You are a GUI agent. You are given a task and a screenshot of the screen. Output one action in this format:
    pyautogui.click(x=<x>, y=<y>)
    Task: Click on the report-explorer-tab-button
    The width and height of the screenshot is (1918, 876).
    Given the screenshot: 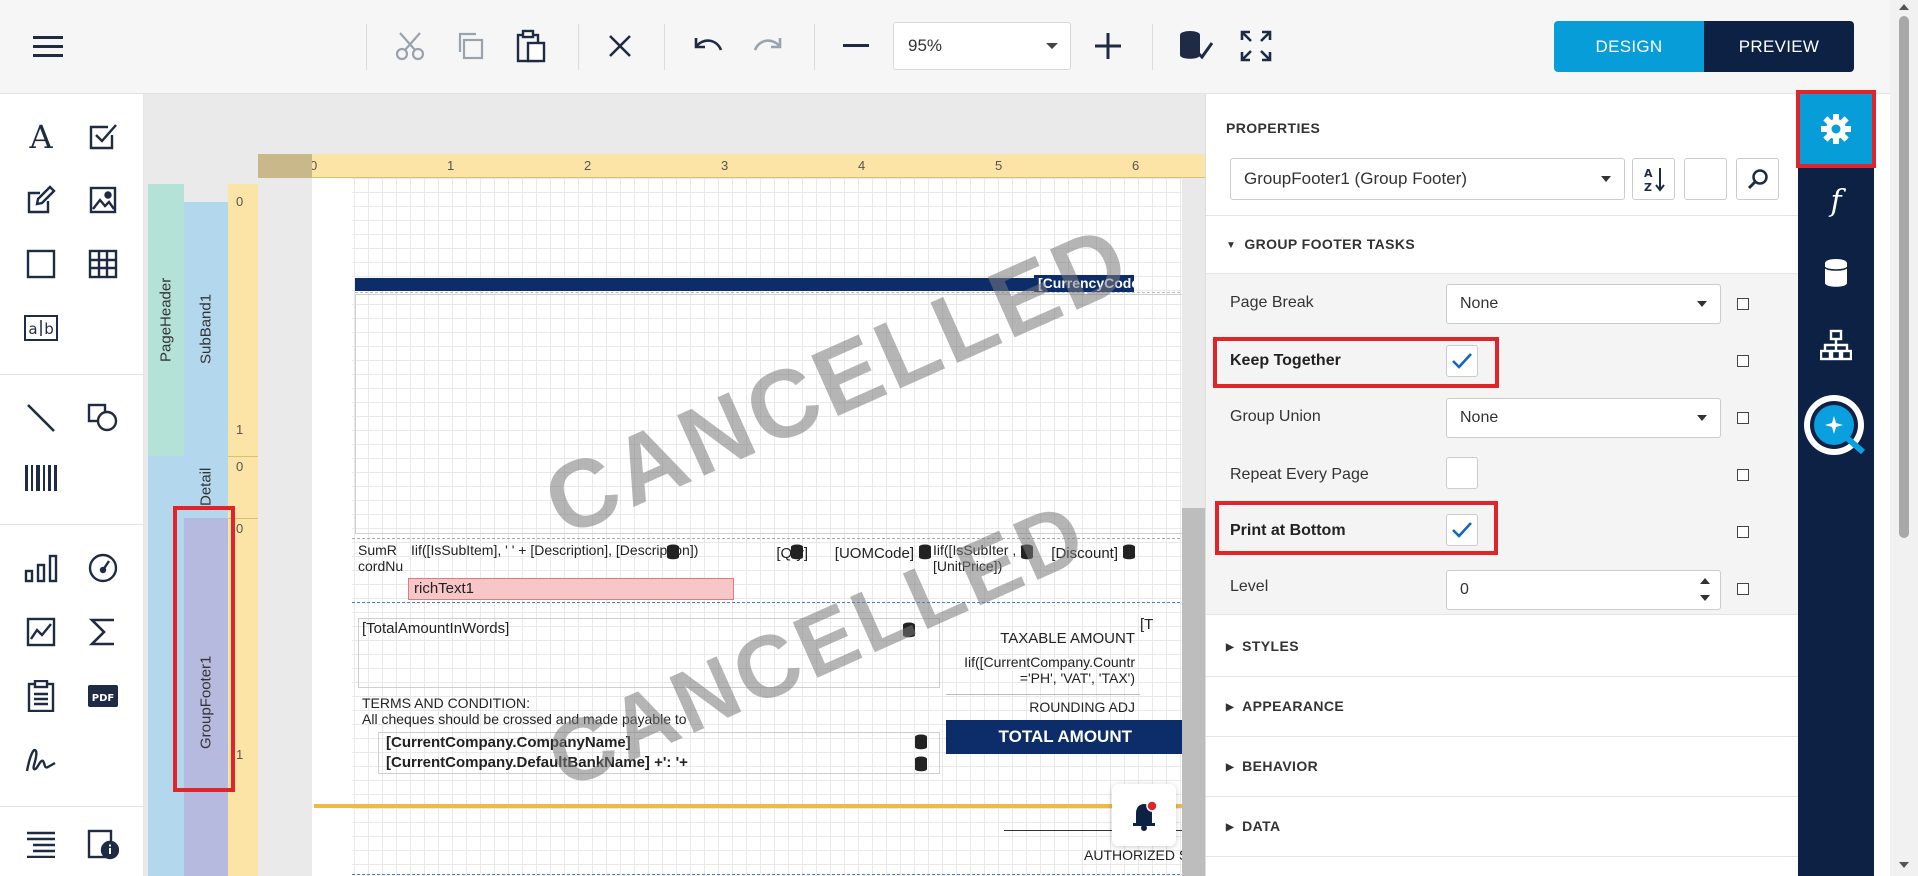 What is the action you would take?
    pyautogui.click(x=1836, y=345)
    